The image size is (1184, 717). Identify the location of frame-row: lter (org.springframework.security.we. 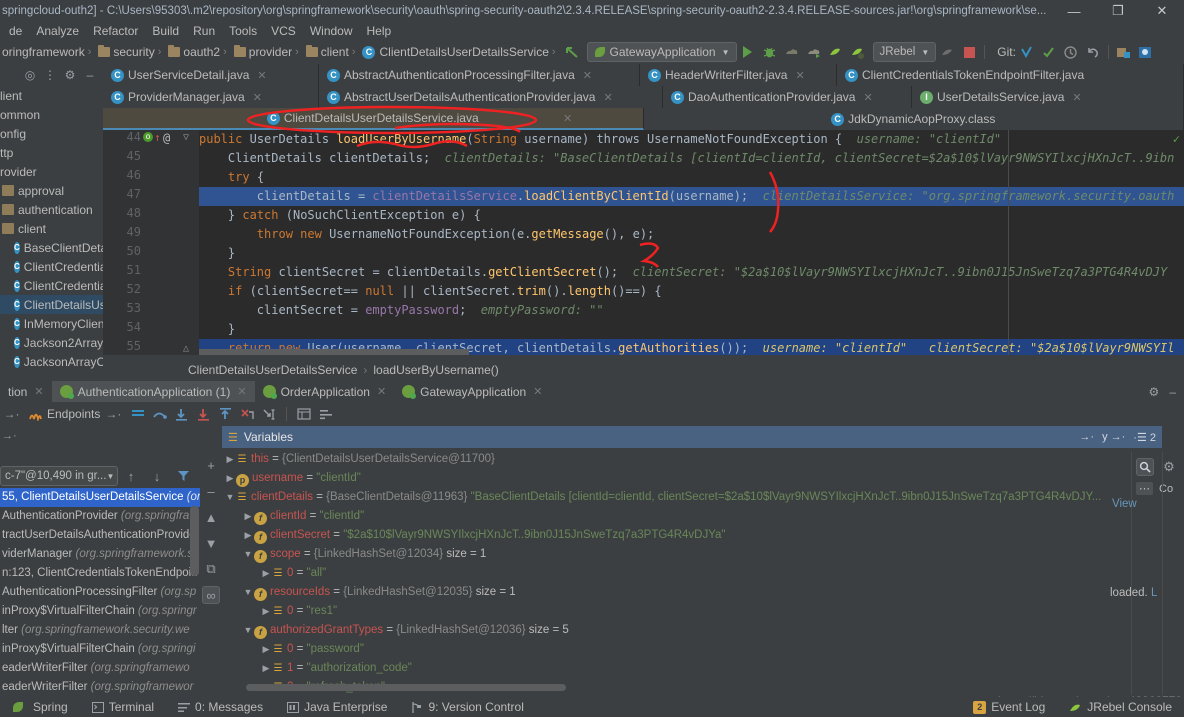
(100, 630).